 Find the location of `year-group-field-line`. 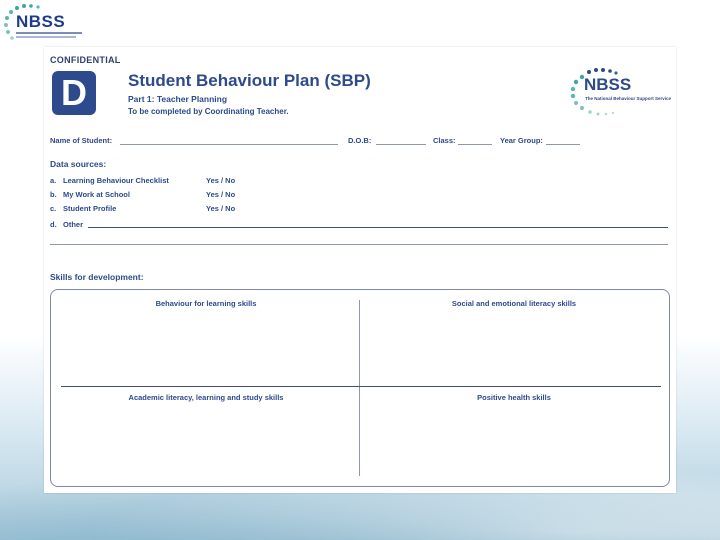

year-group-field-line is located at coordinates (563, 144).